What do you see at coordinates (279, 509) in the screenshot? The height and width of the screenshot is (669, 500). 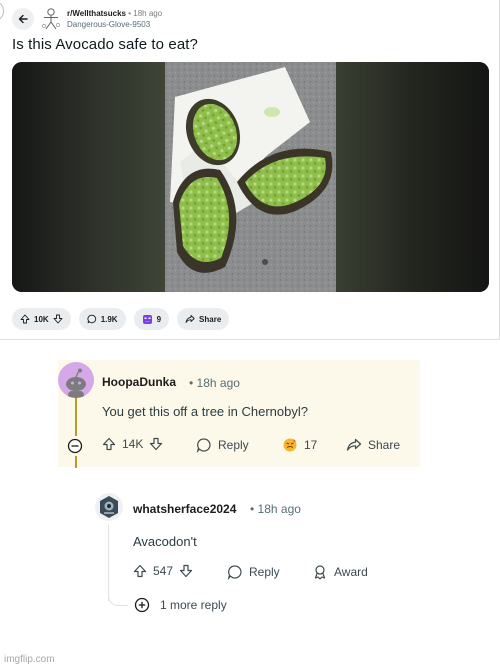 I see `comment2-timestamp: 18h ago` at bounding box center [279, 509].